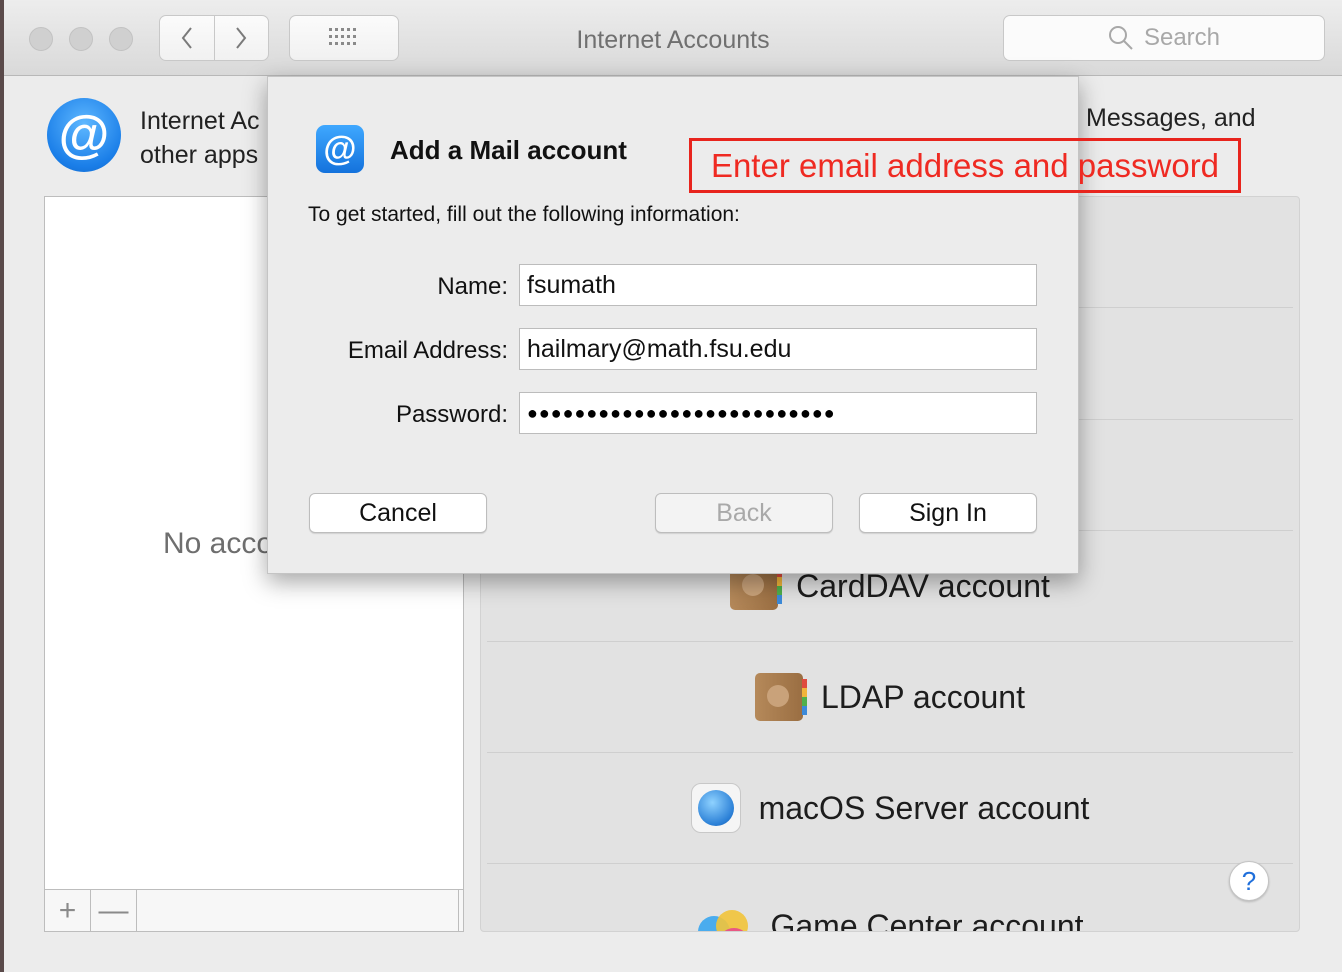 This screenshot has width=1342, height=972. I want to click on provider-label: macOS Server account, so click(924, 807).